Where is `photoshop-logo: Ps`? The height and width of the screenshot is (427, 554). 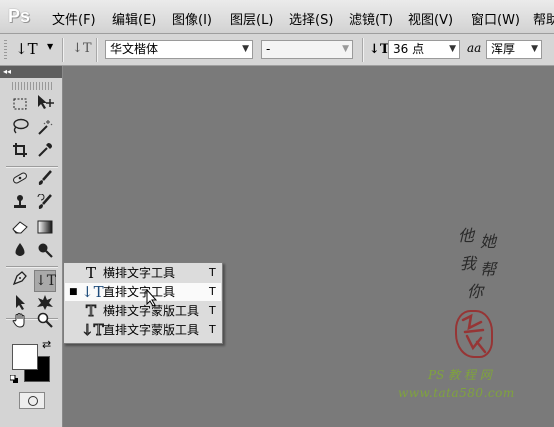 photoshop-logo: Ps is located at coordinates (19, 16).